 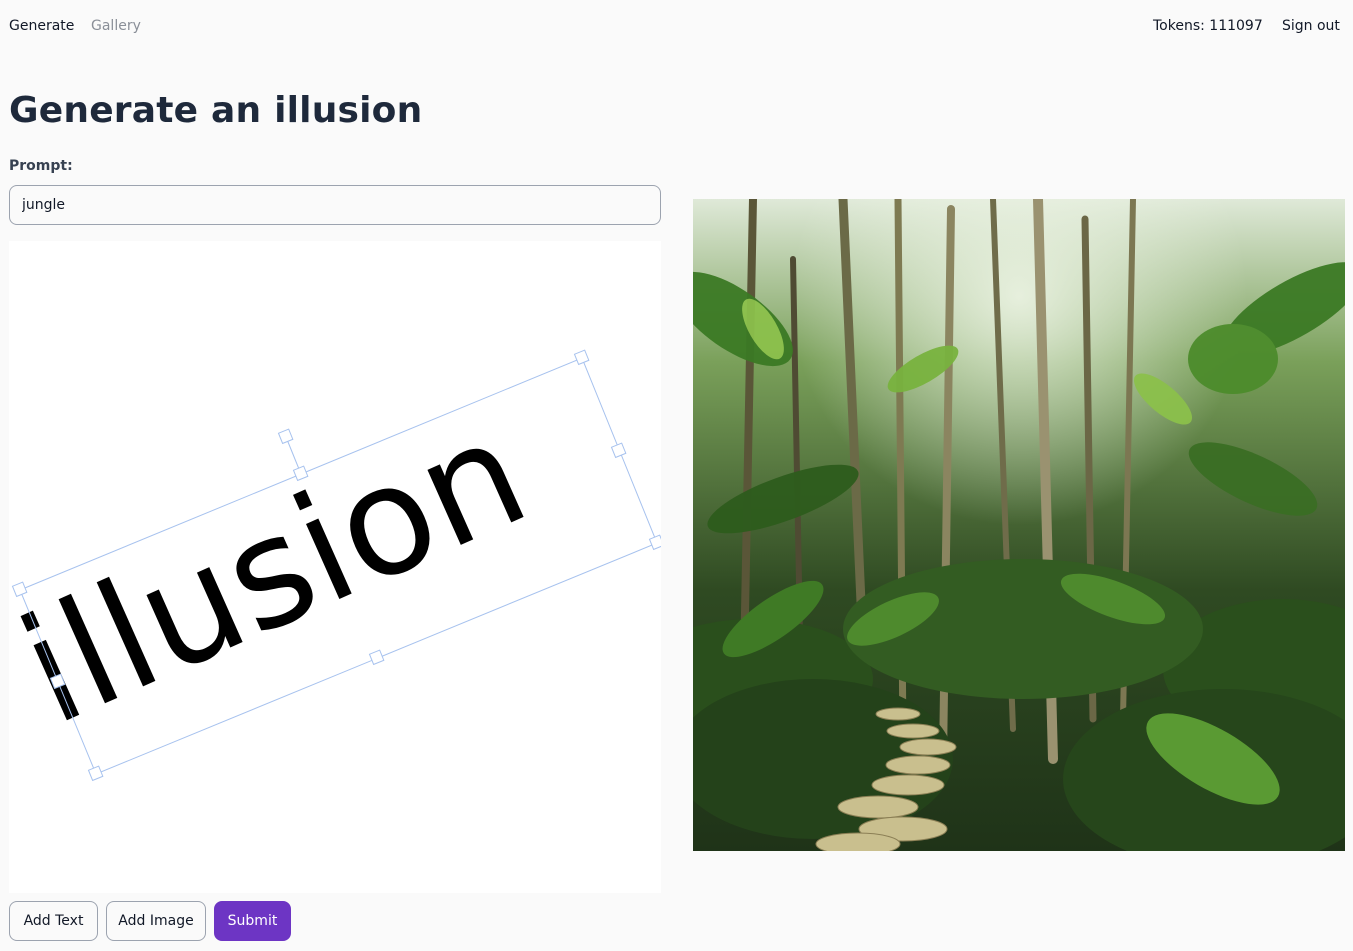 What do you see at coordinates (285, 436) in the screenshot?
I see `rotate-handle` at bounding box center [285, 436].